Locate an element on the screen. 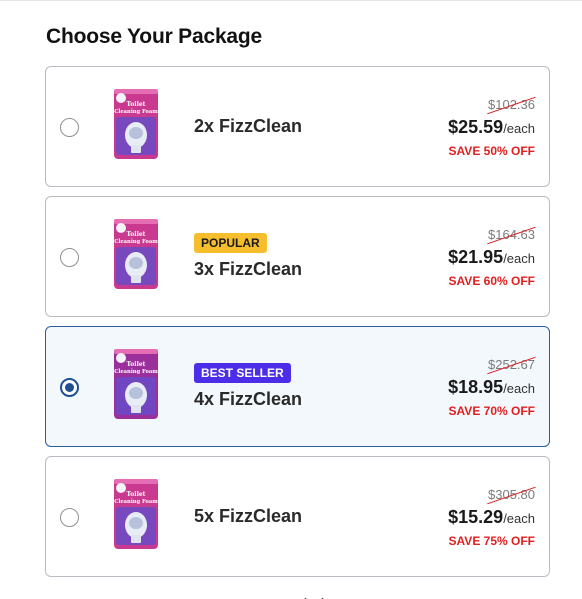 This screenshot has width=582, height=599. price-block: $305.80 $15.29/each SAVE 75% OFF is located at coordinates (491, 517).